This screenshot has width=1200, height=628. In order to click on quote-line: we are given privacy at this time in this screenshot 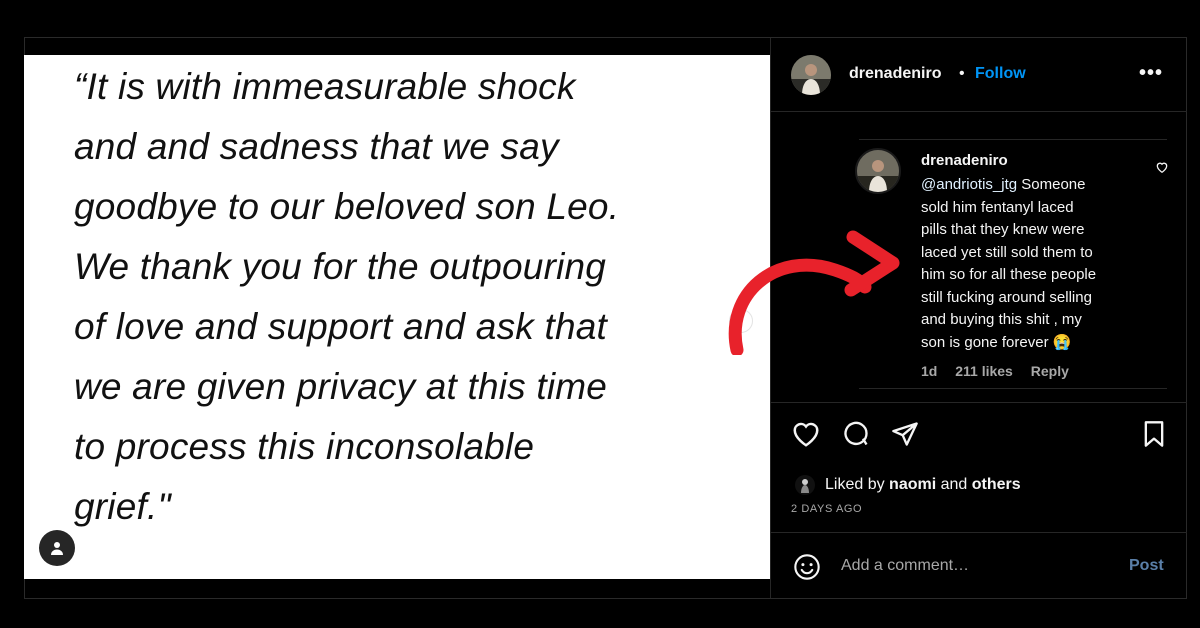, I will do `click(341, 386)`.